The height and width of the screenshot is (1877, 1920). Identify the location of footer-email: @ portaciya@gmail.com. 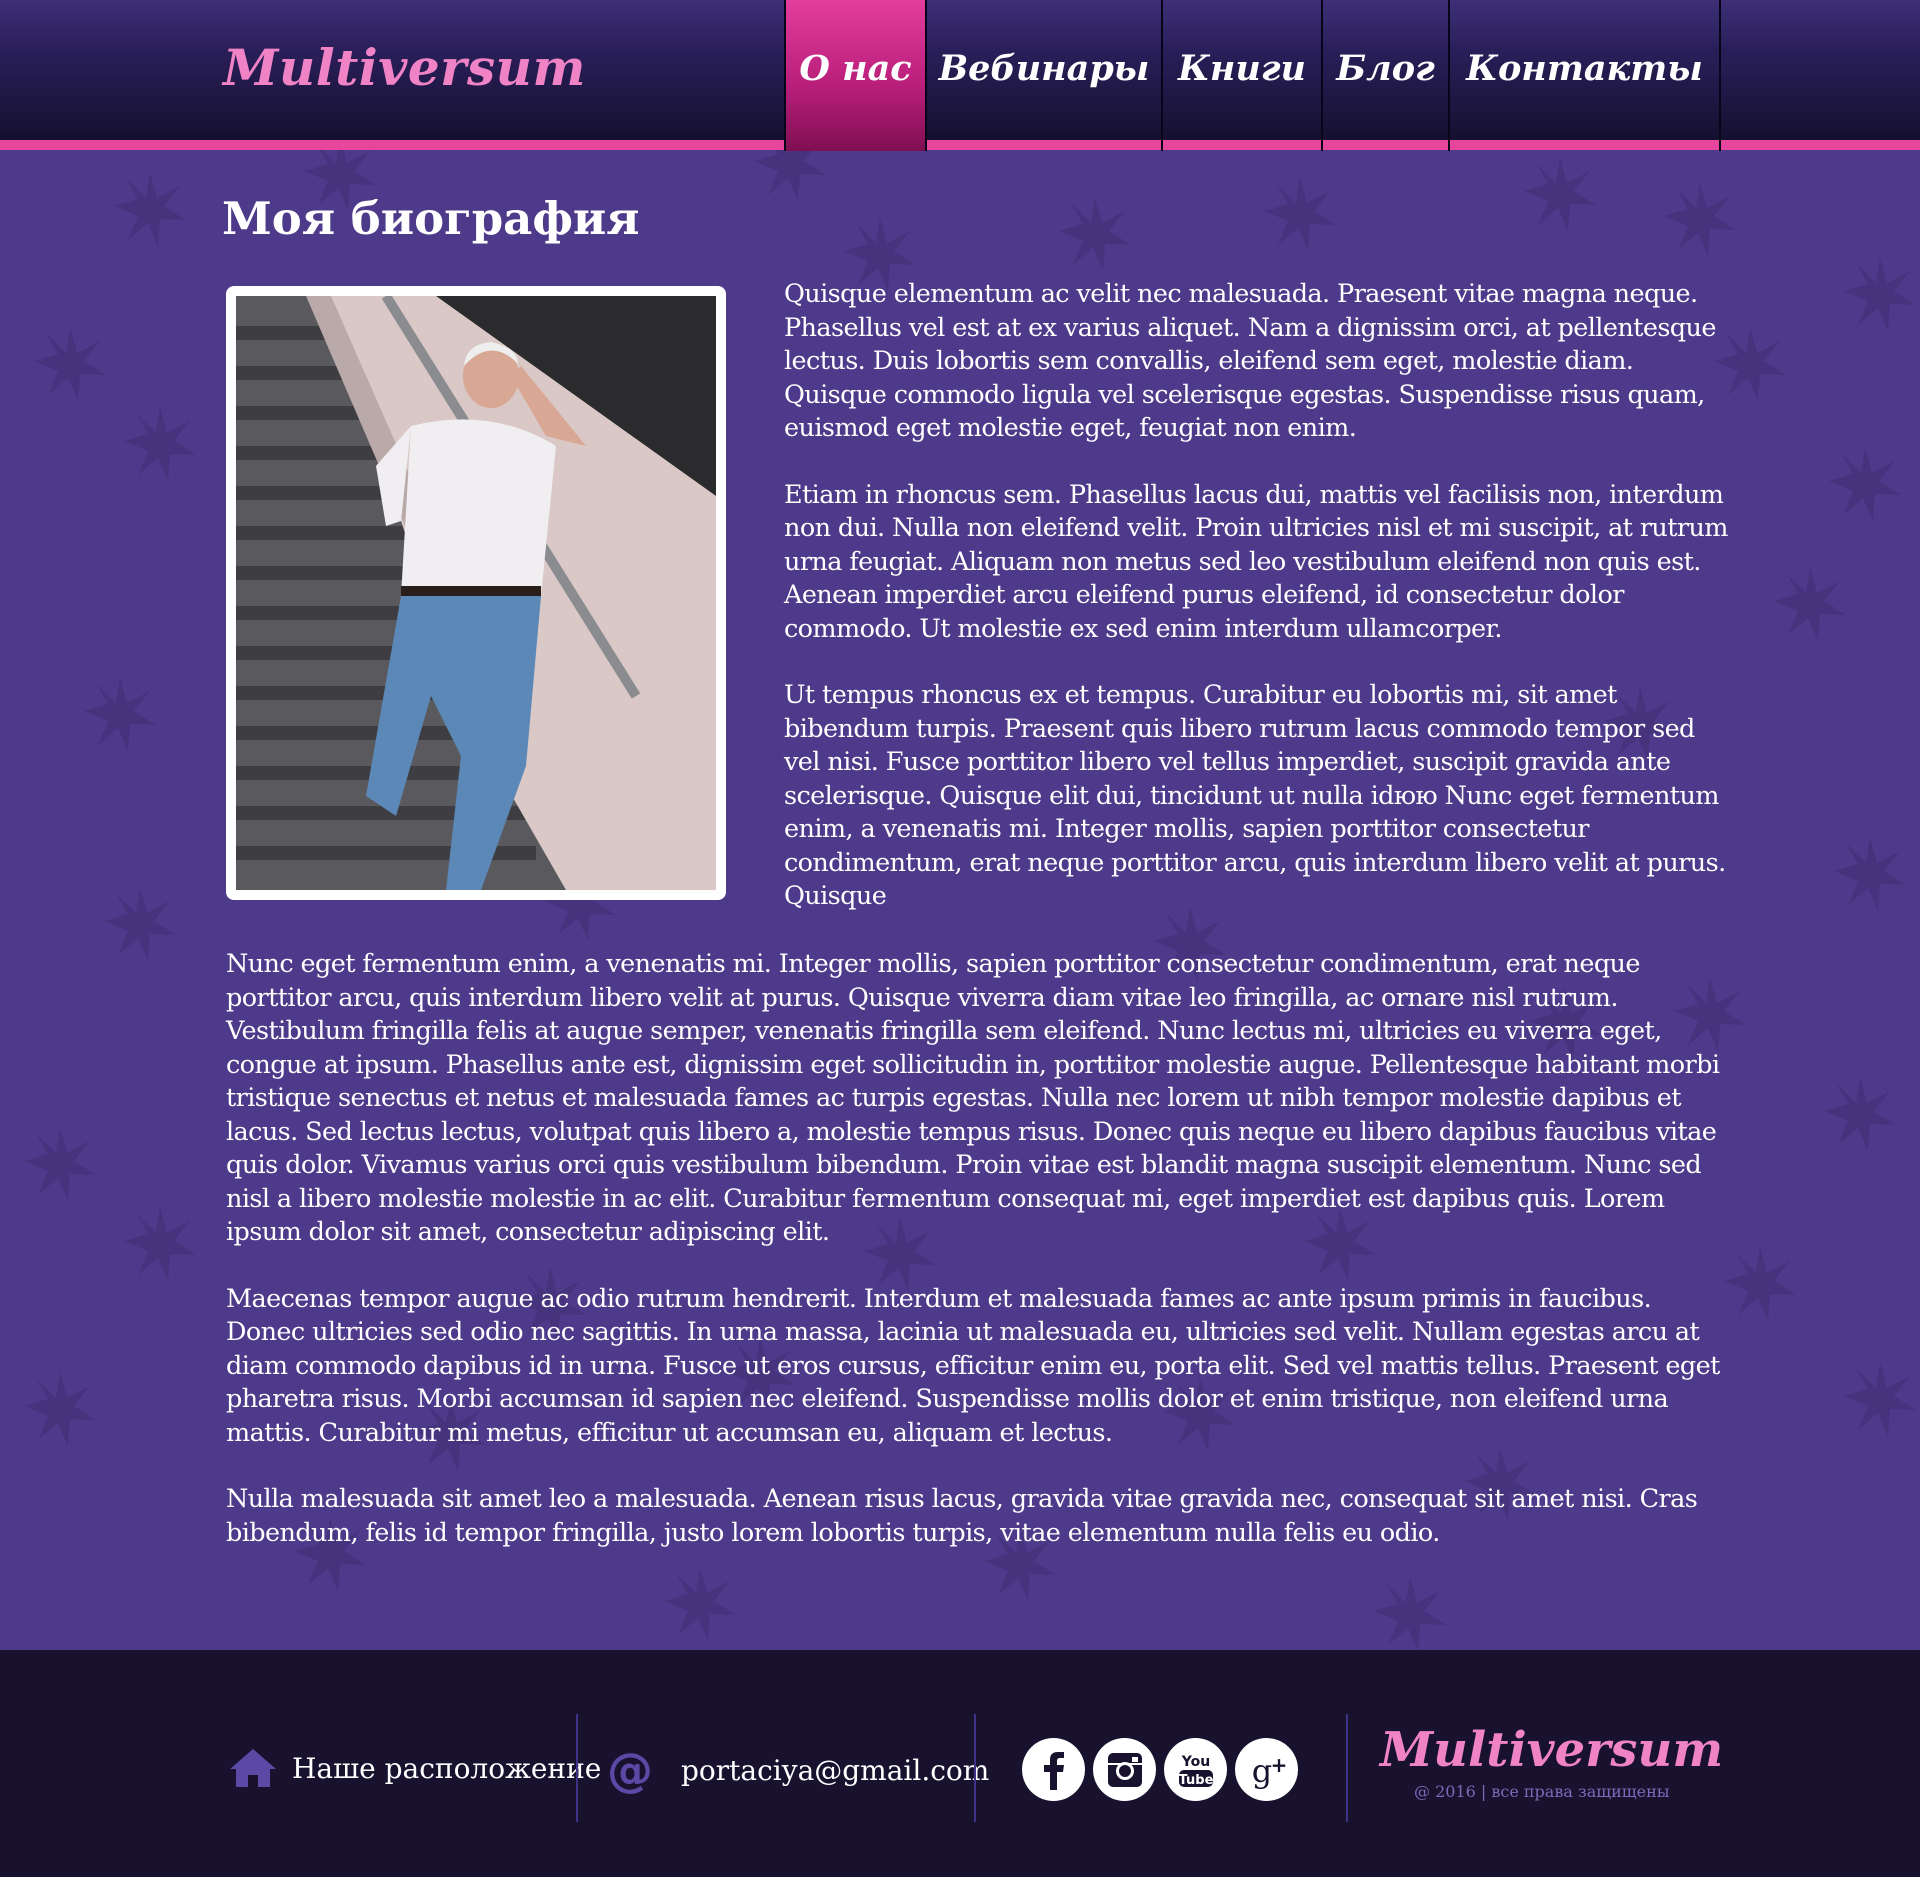
(798, 1770).